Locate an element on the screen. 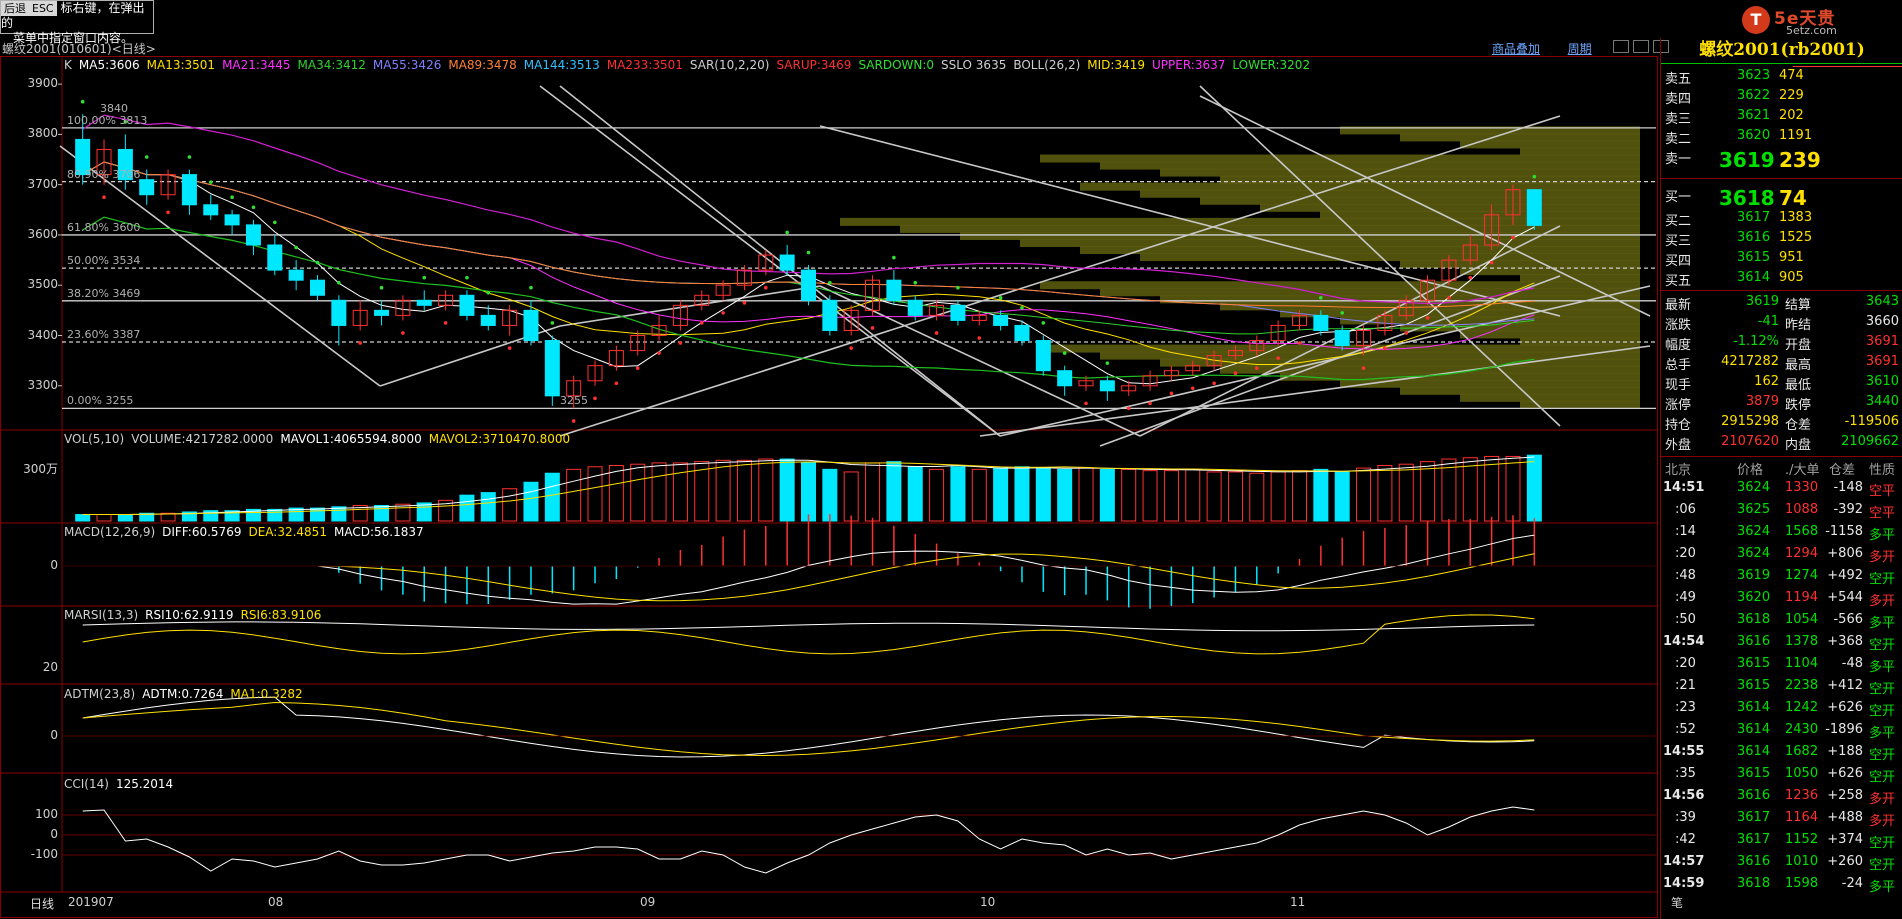  tick-row: 14:55 3614 1682 +188 空开 is located at coordinates (1781, 753).